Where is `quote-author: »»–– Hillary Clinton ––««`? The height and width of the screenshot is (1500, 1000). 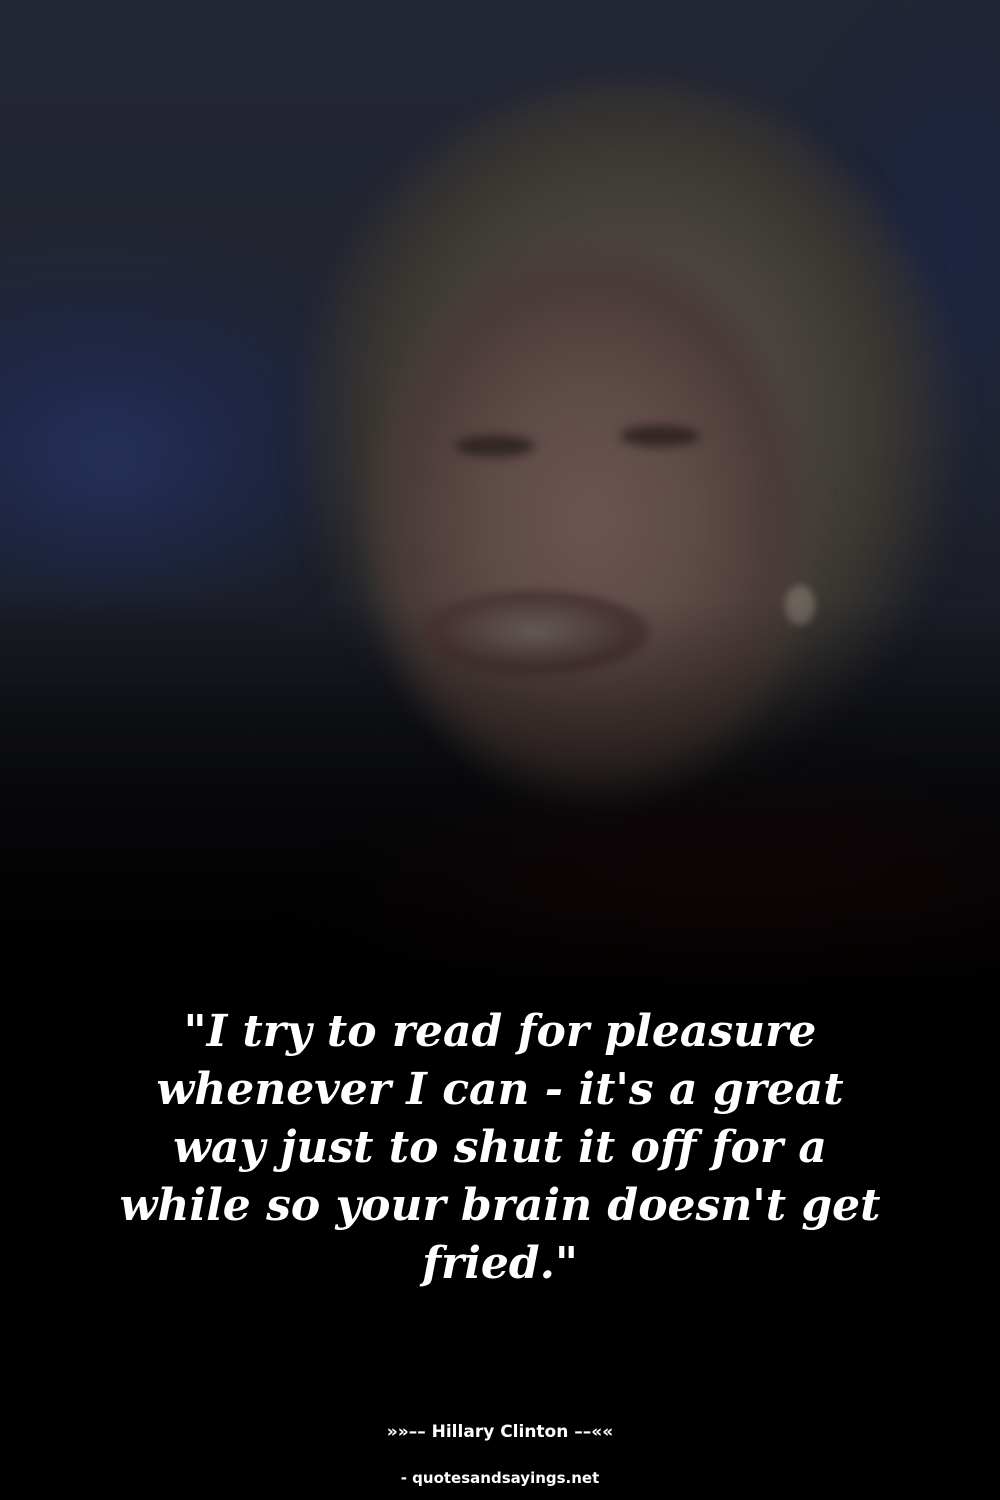 quote-author: »»–– Hillary Clinton ––«« is located at coordinates (500, 1432).